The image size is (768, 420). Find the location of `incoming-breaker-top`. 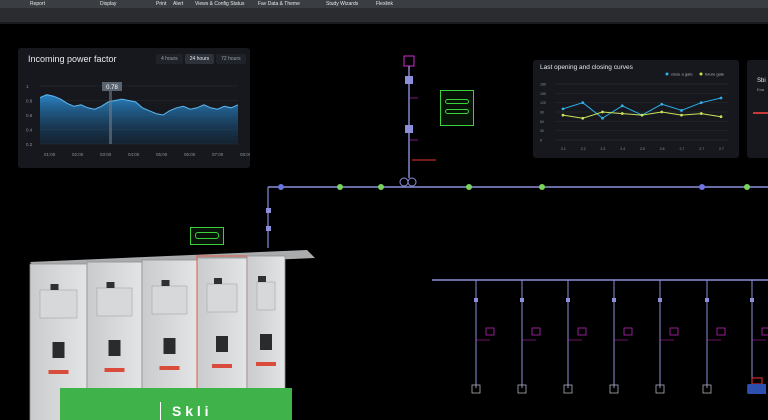

incoming-breaker-top is located at coordinates (409, 61).